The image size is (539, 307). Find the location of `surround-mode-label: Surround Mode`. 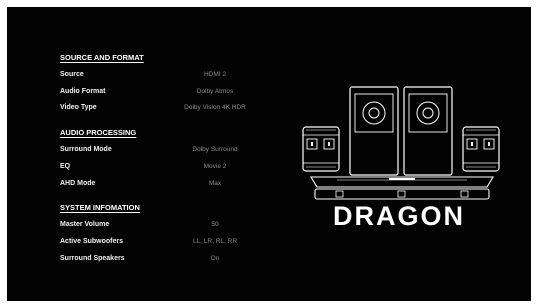

surround-mode-label: Surround Mode is located at coordinates (86, 149).